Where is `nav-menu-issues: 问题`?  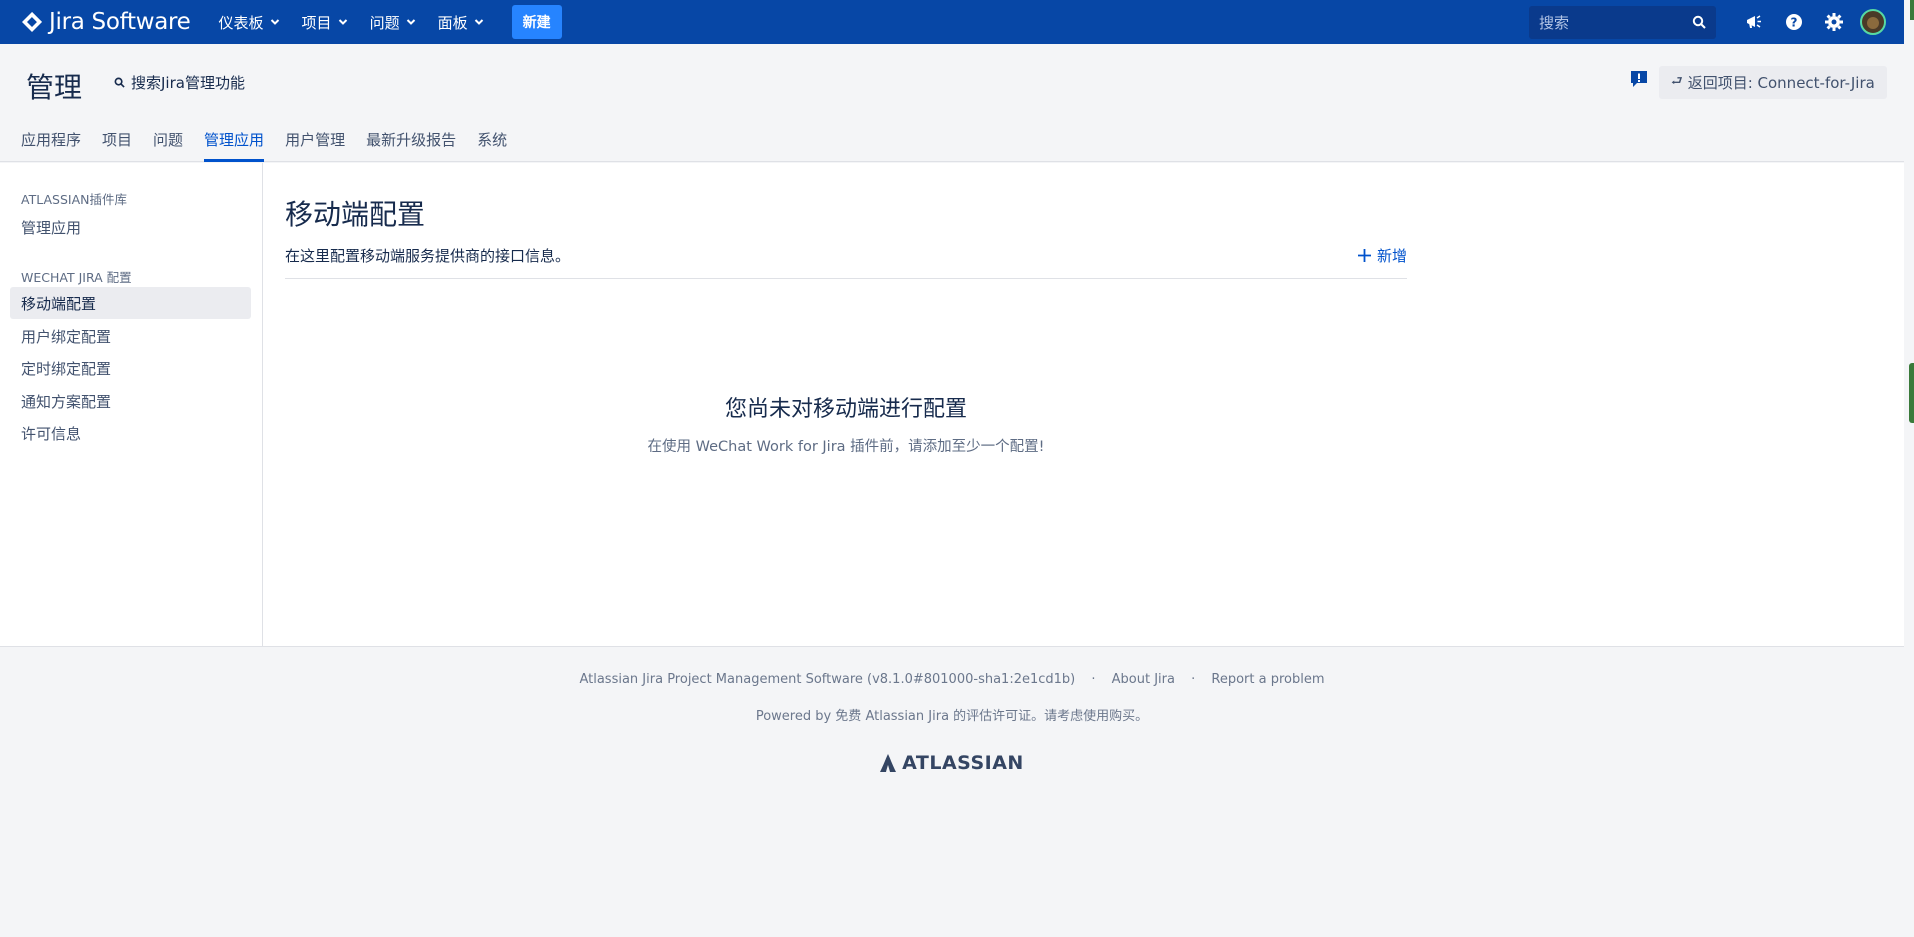
nav-menu-issues: 问题 is located at coordinates (393, 22).